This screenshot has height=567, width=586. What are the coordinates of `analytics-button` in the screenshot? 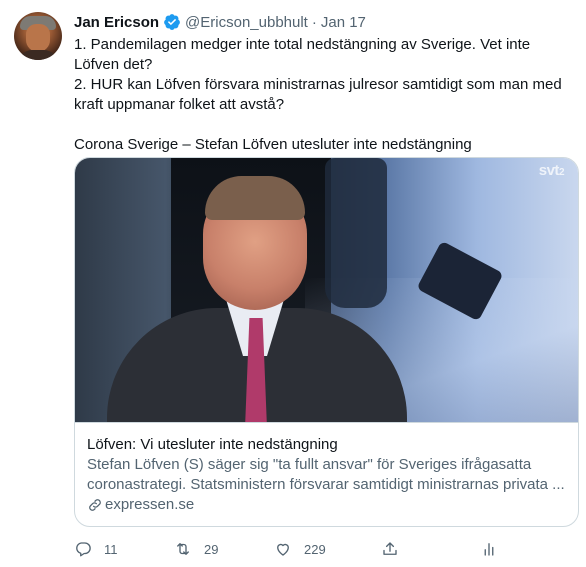 It's located at (489, 549).